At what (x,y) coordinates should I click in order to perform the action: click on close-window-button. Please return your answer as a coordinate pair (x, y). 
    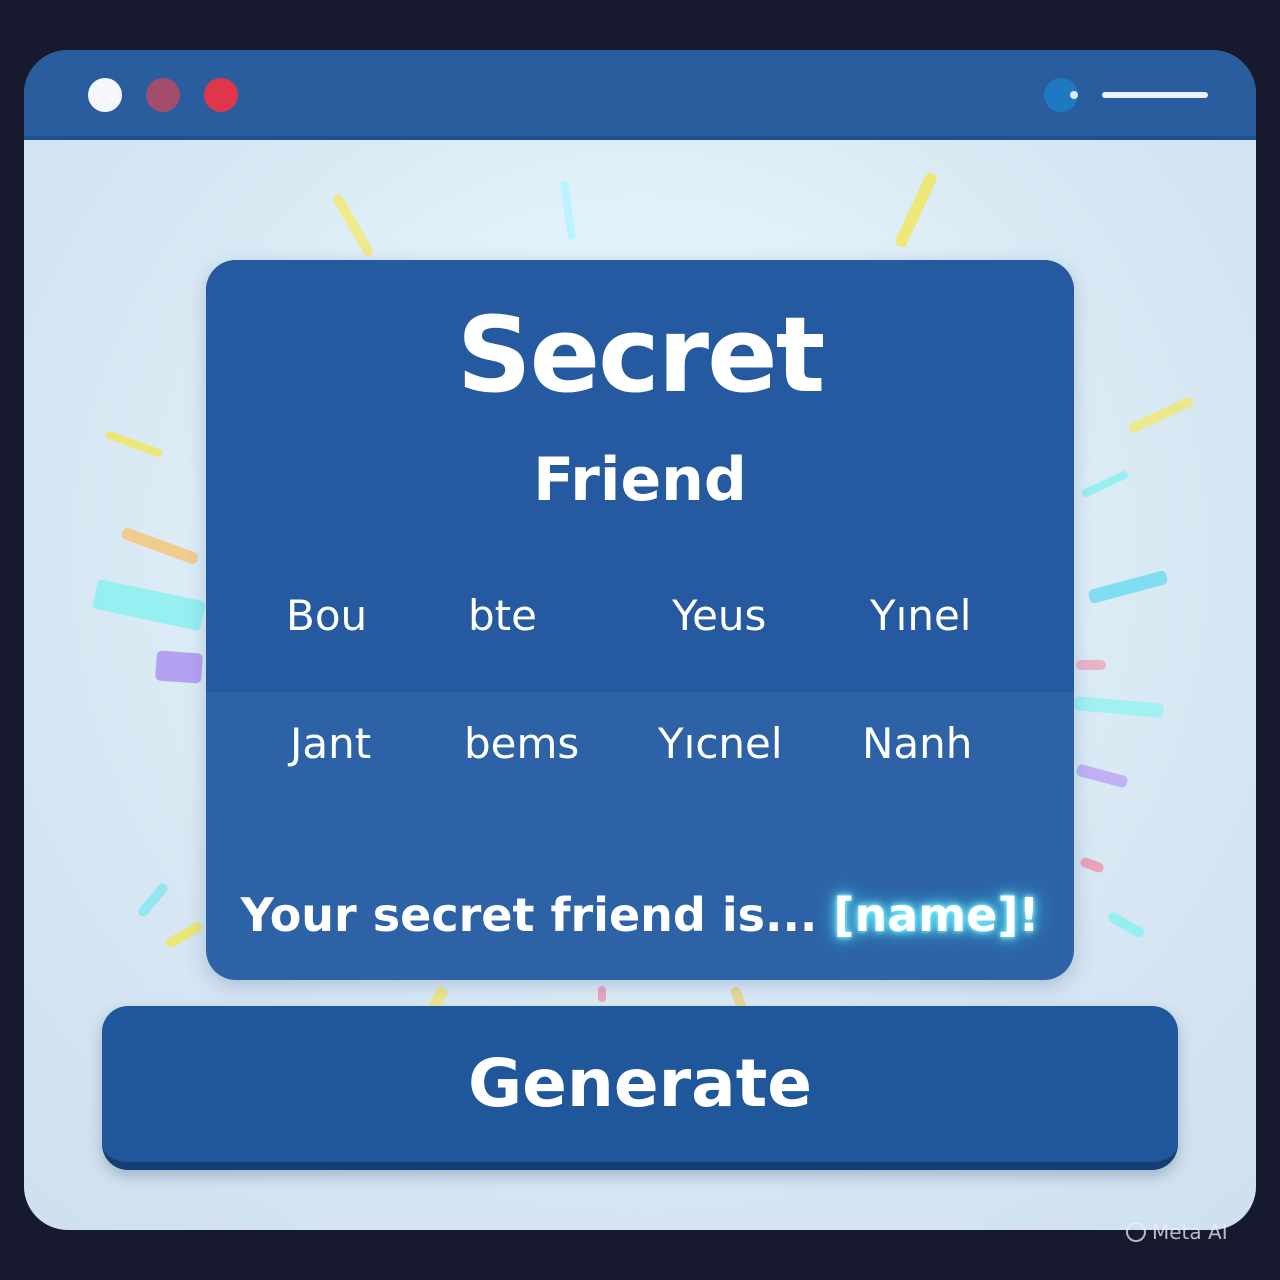
    Looking at the image, I should click on (105, 95).